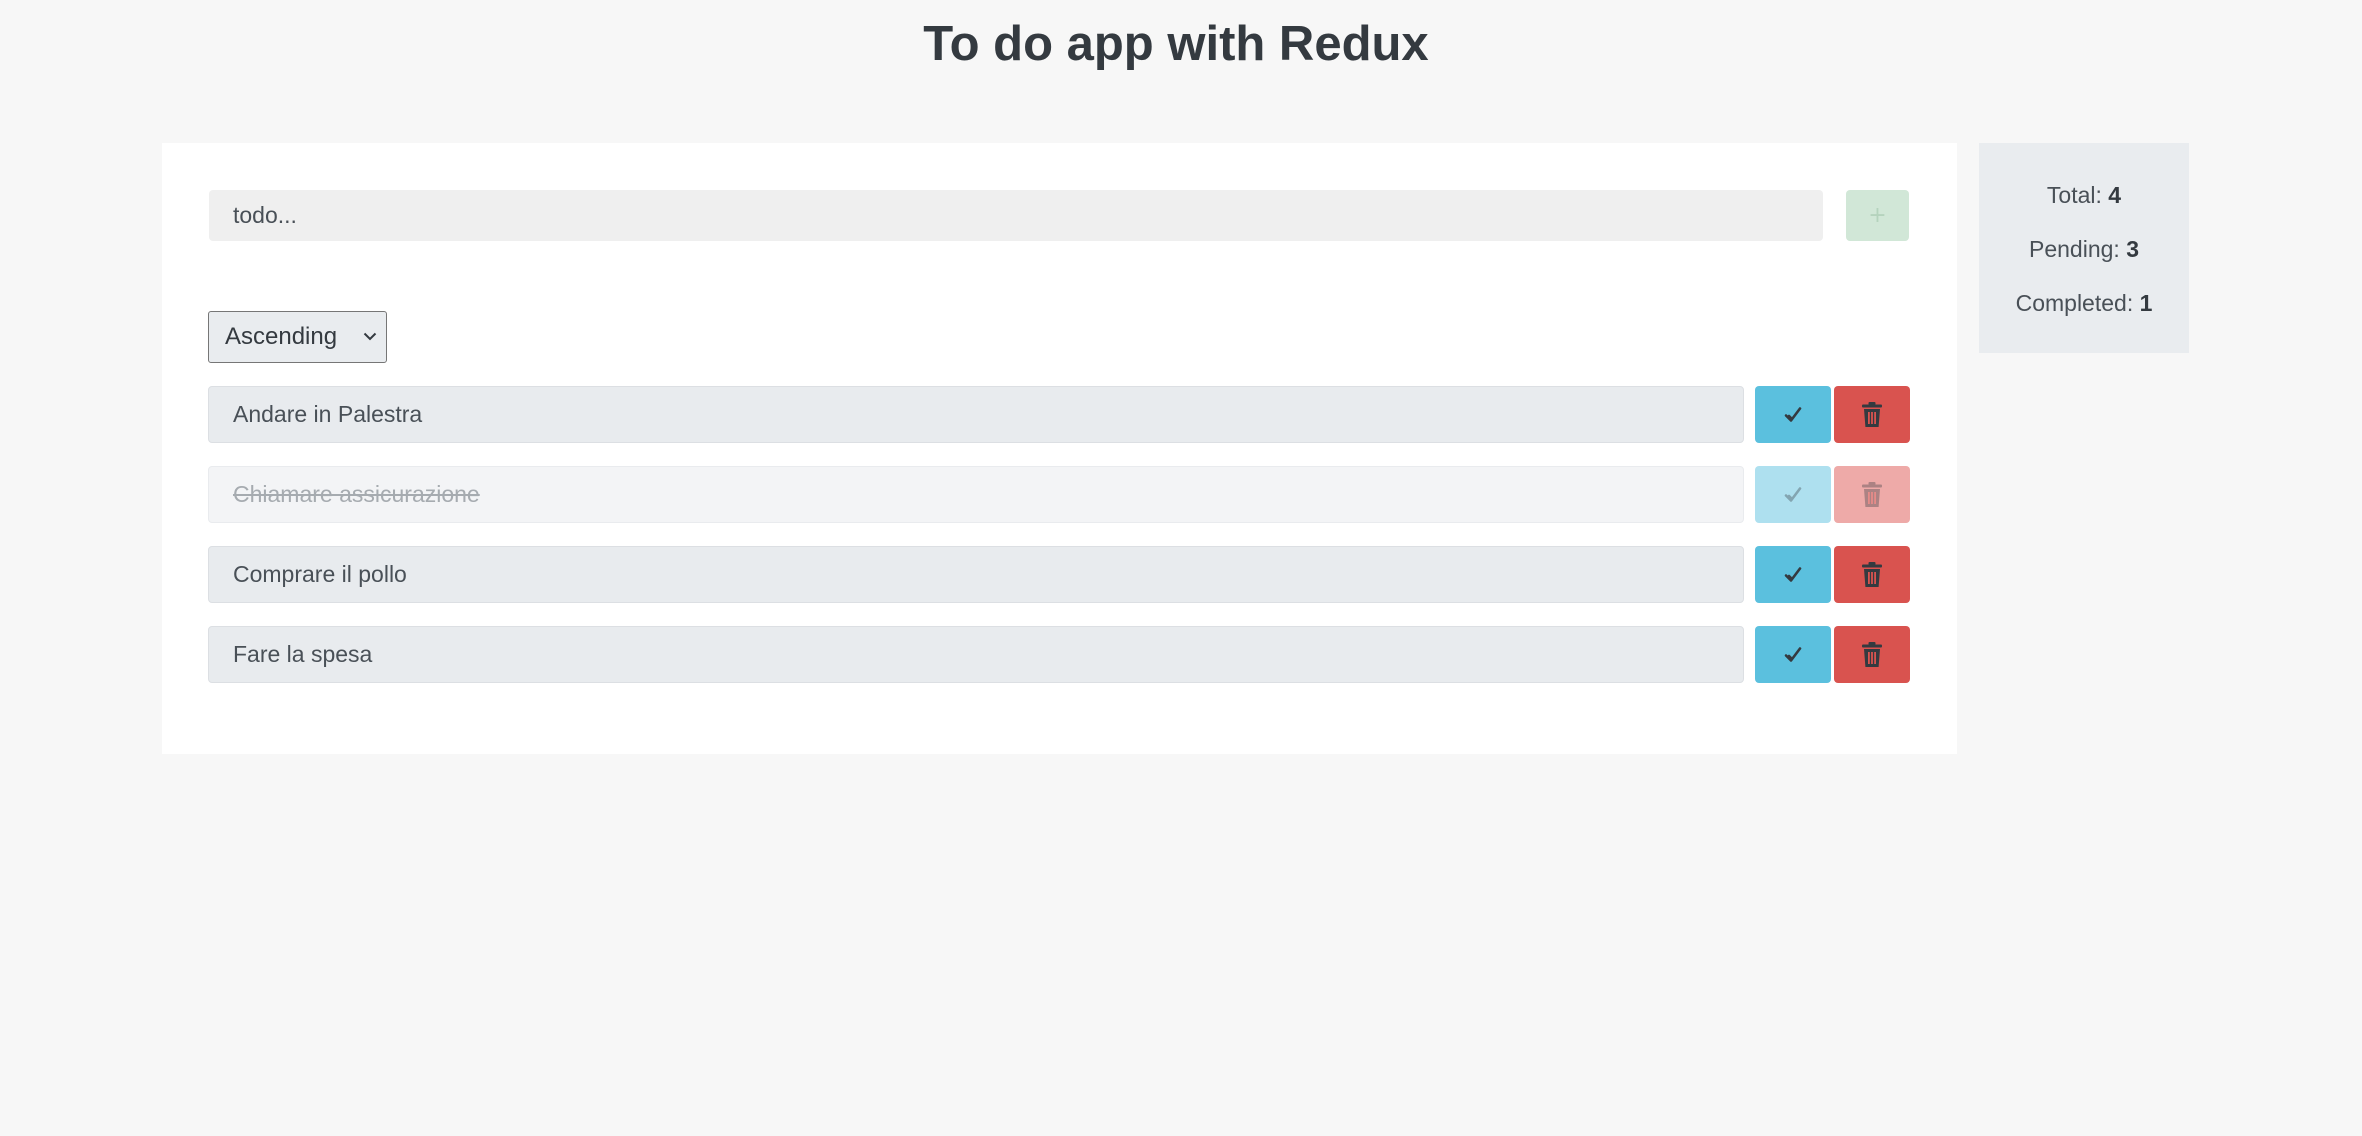 The image size is (2362, 1136). I want to click on stat-total: Total: 4, so click(2084, 195).